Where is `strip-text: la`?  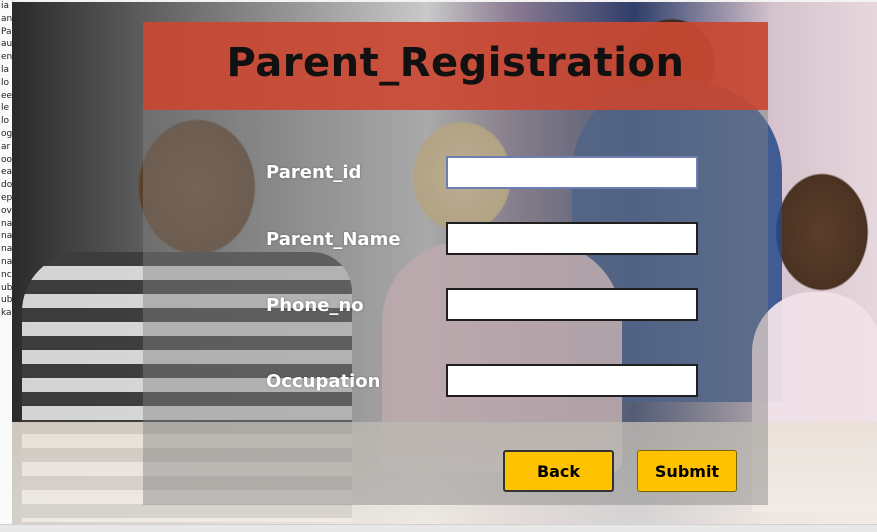 strip-text: la is located at coordinates (5, 69).